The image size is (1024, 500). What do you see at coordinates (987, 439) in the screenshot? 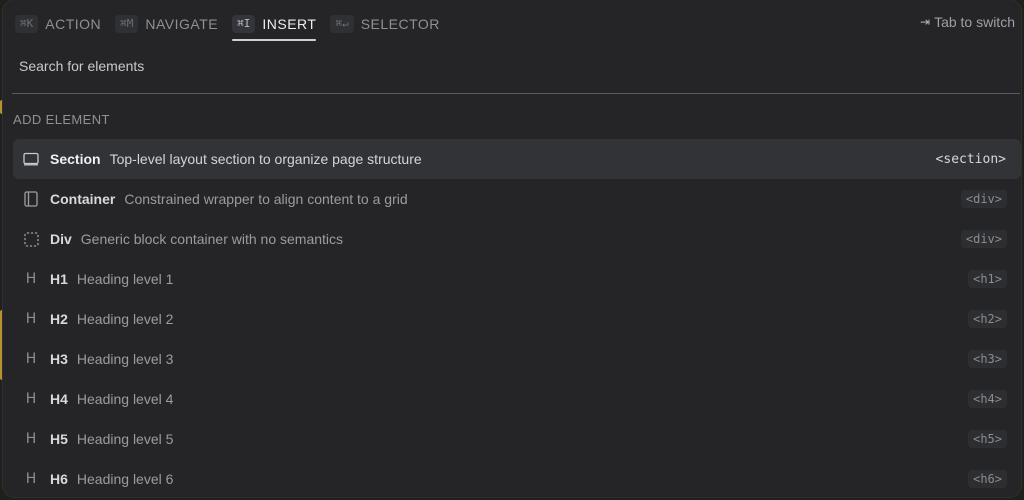
I see `html-tag-badge: <h5>` at bounding box center [987, 439].